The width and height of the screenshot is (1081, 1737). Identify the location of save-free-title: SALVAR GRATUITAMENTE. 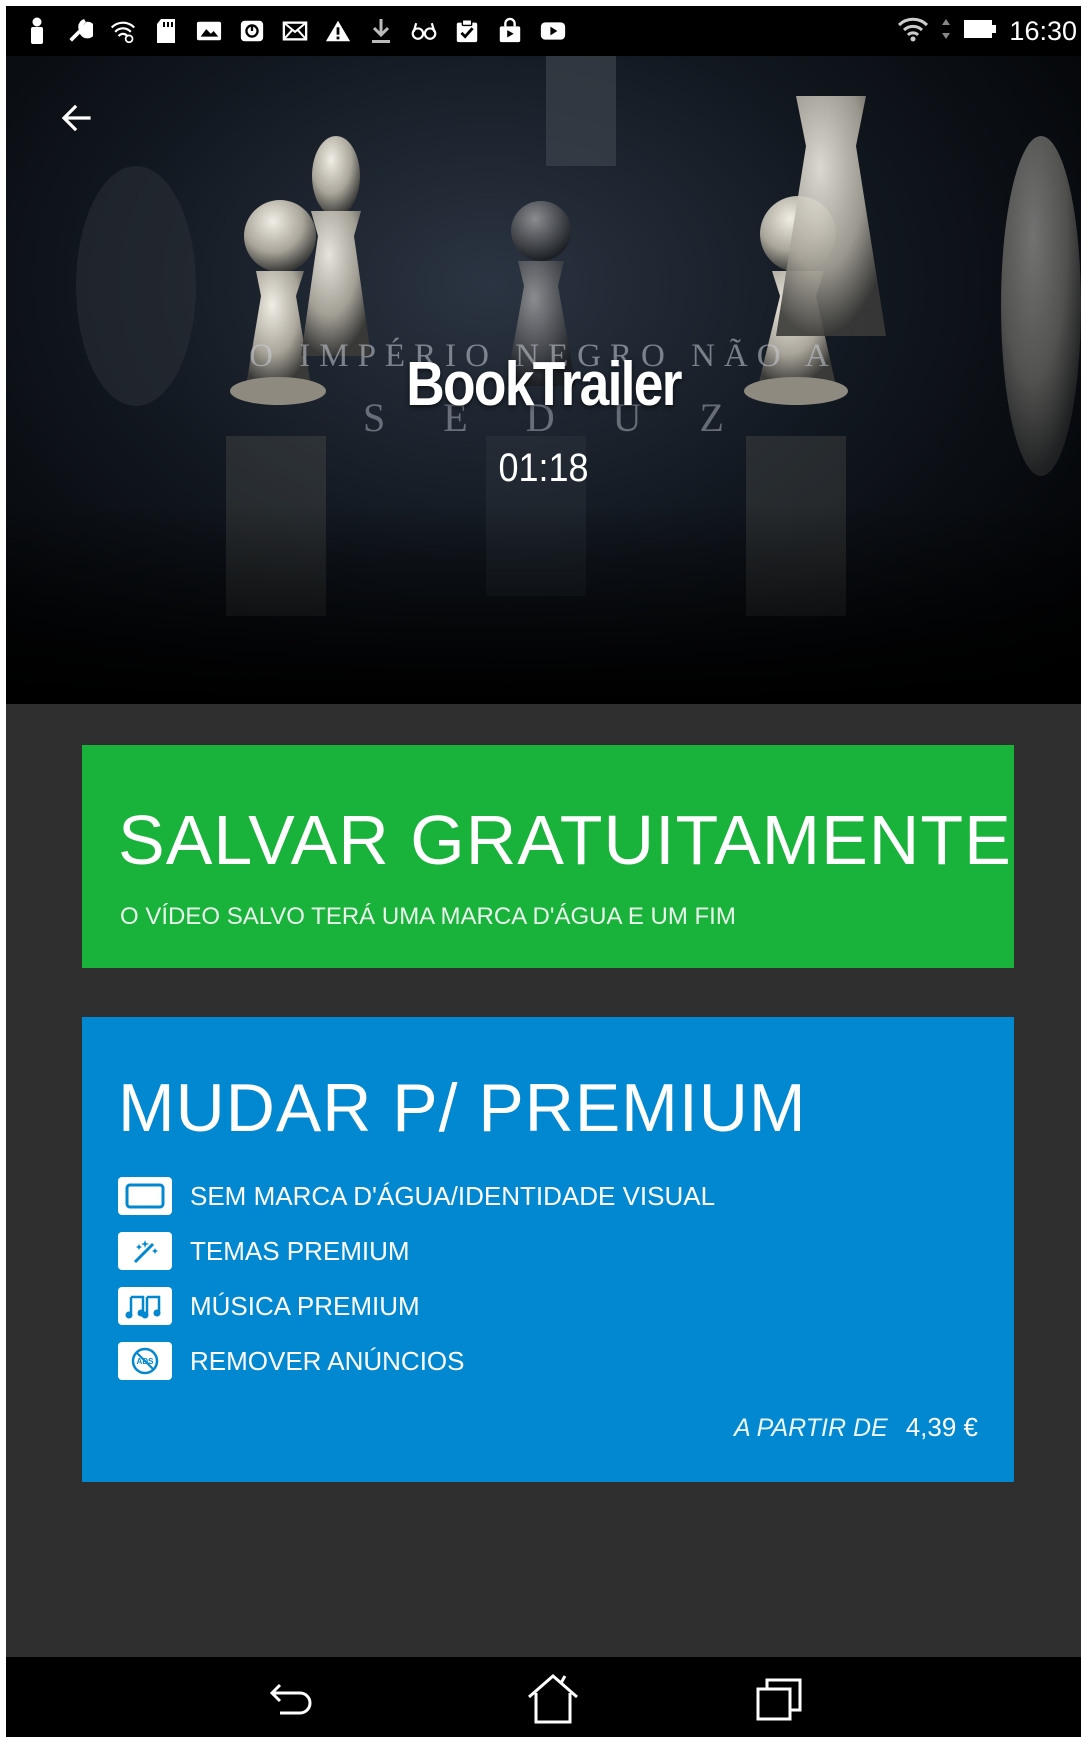
(565, 840).